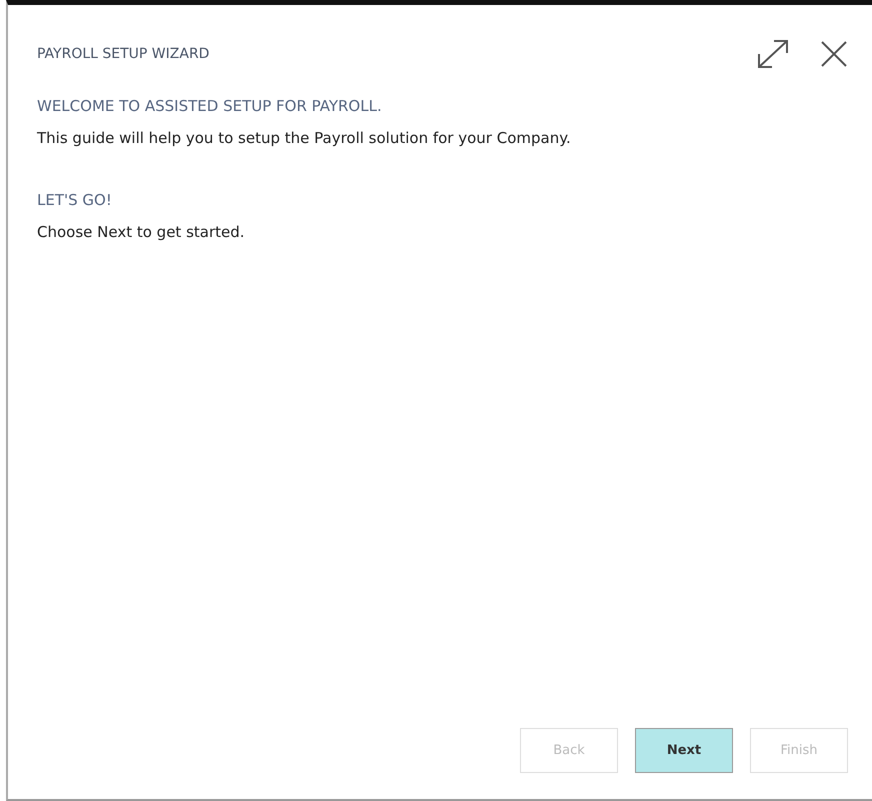 The width and height of the screenshot is (872, 801). What do you see at coordinates (210, 106) in the screenshot?
I see `section-heading: WELCOME TO ASSISTED SETUP FOR PAYROLL.` at bounding box center [210, 106].